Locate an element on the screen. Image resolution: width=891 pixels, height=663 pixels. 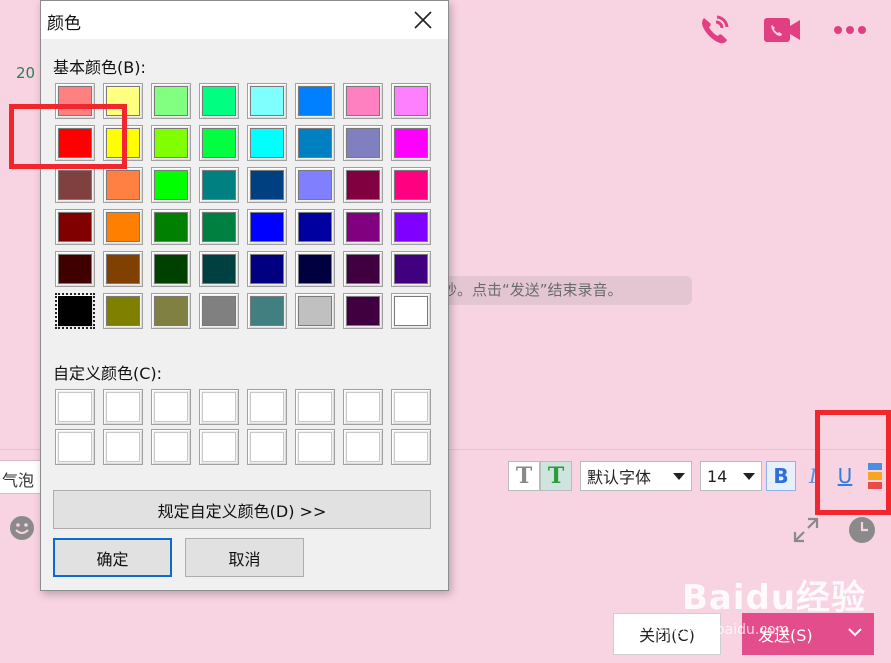
history-clock-icon is located at coordinates (862, 530).